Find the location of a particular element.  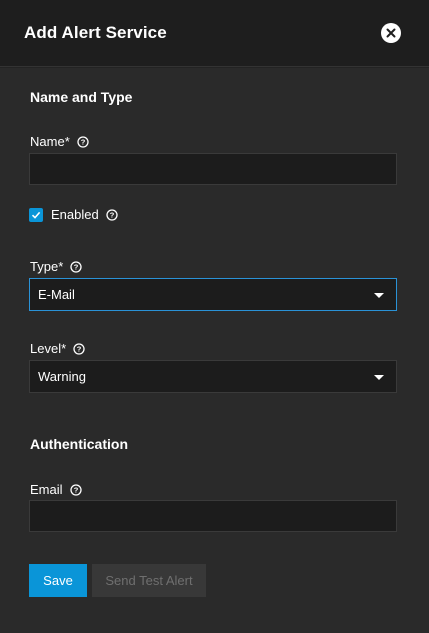

enabled-label: Enabled is located at coordinates (75, 214).